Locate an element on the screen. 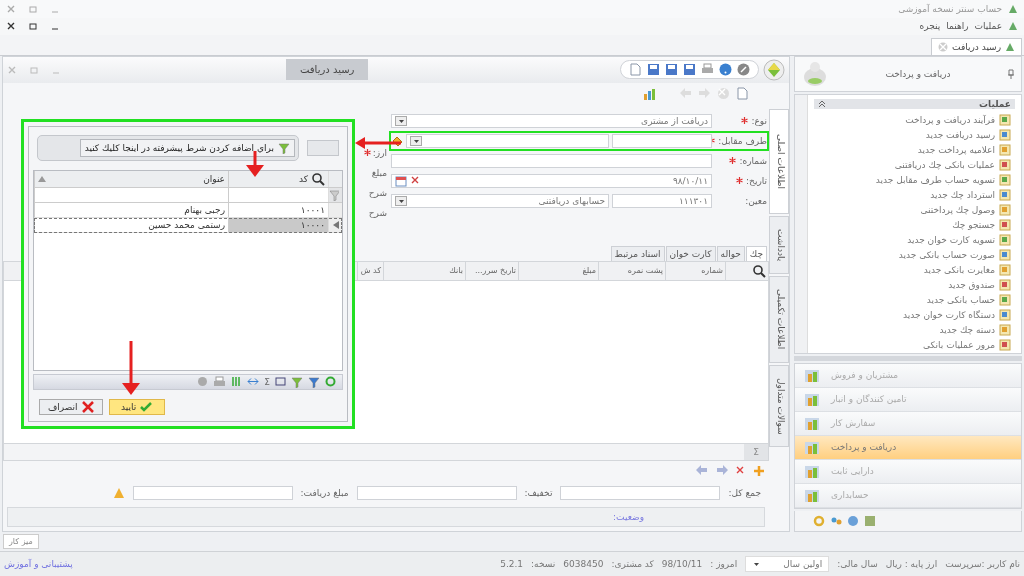 The image size is (1024, 576). support-link: پشتیبانی و آموزش is located at coordinates (38, 564).